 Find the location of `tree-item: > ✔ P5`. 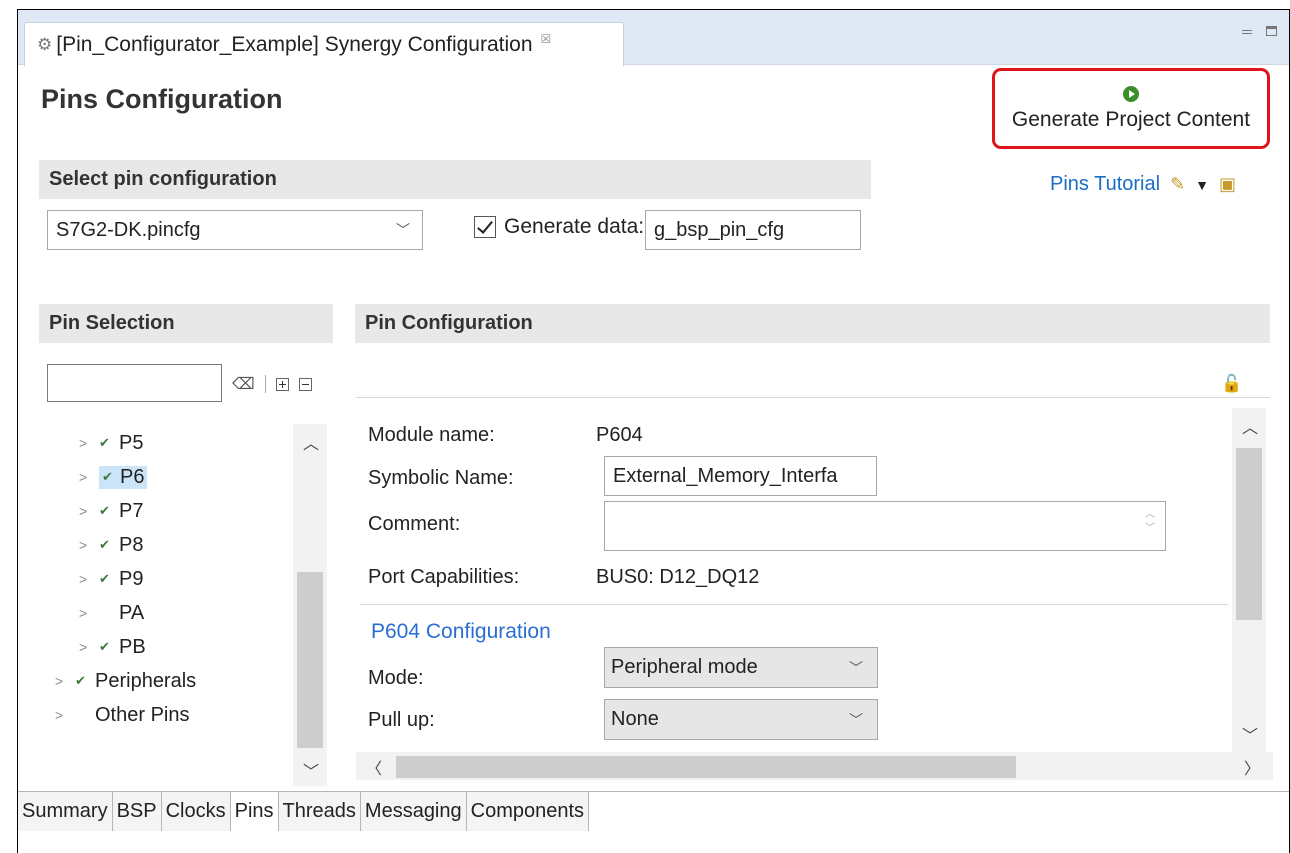

tree-item: > ✔ P5 is located at coordinates (111, 443).